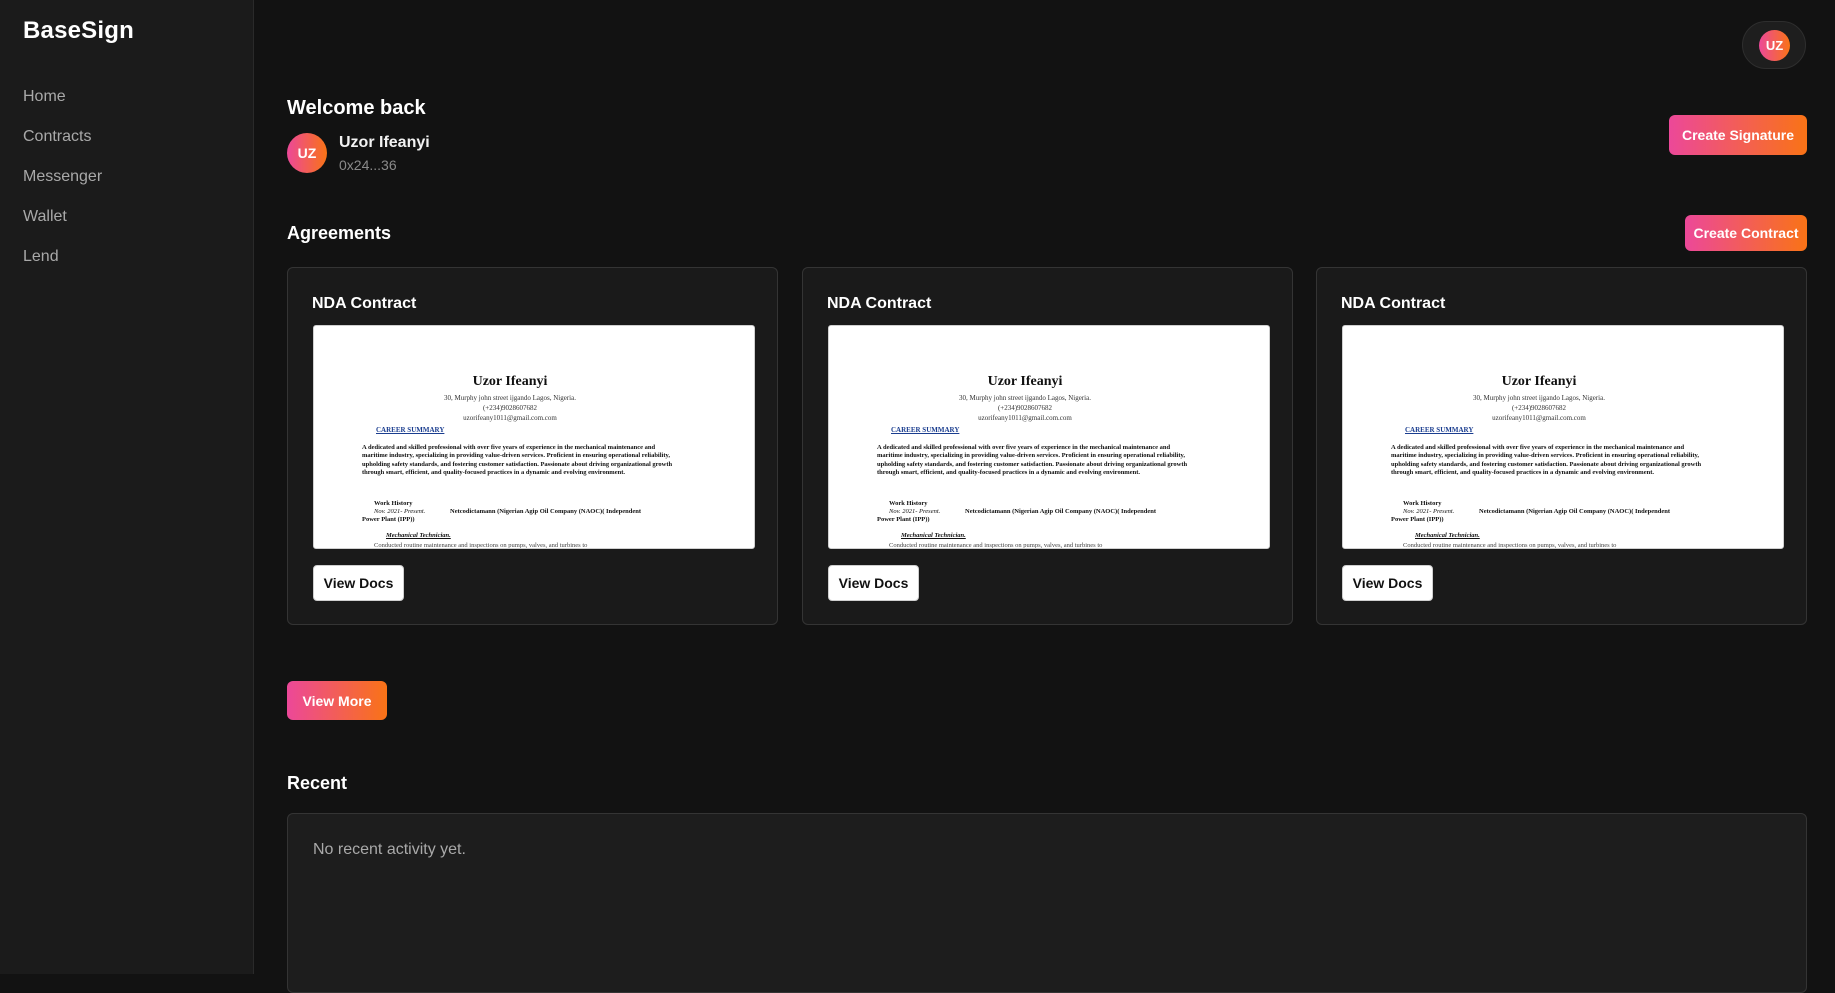 Image resolution: width=1835 pixels, height=993 pixels. I want to click on sidebar-item-contracts: Contracts, so click(62, 146).